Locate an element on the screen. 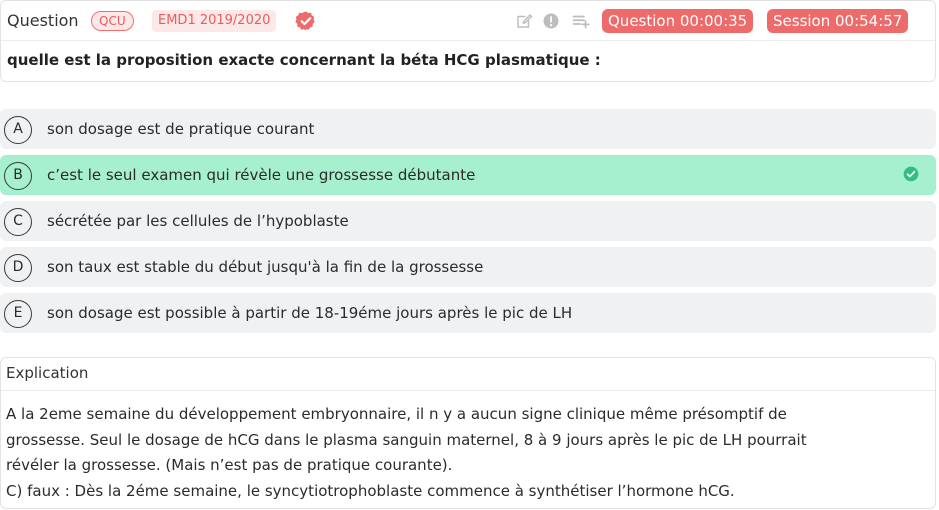  option-a: A son dosage est de pratique courant is located at coordinates (468, 129).